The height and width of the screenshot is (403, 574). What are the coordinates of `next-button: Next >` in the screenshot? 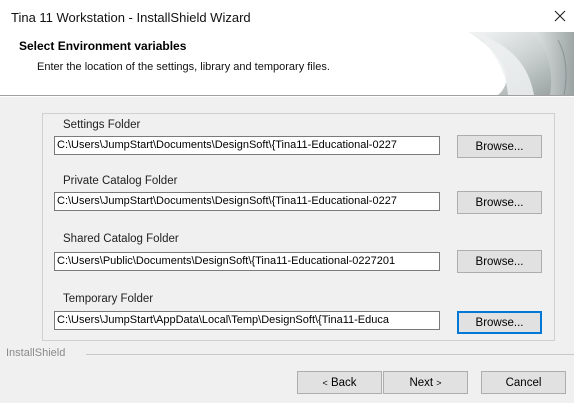 It's located at (425, 382).